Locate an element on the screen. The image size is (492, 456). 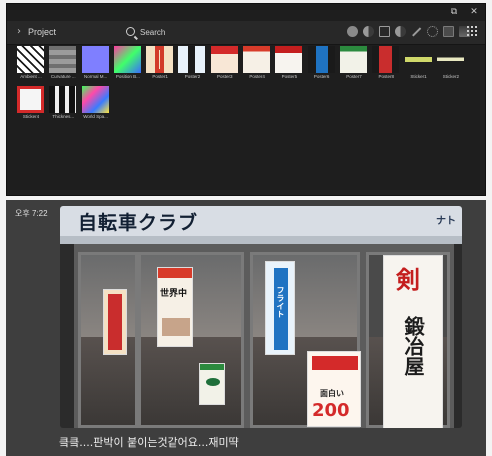
poster-flight: フライト is located at coordinates (280, 308).